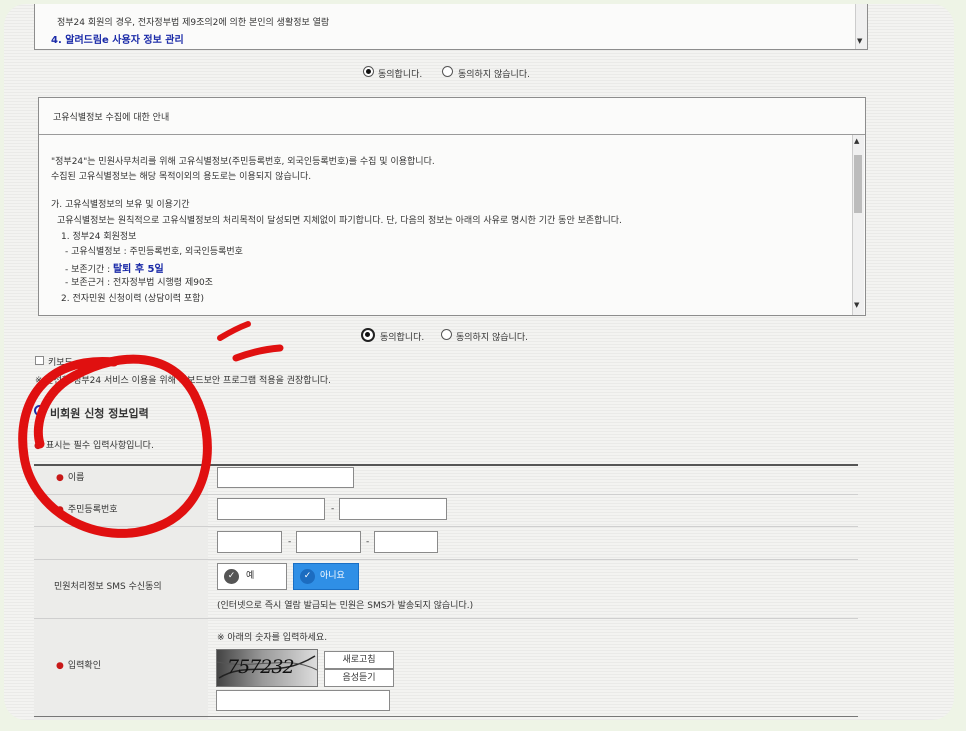 The image size is (966, 731). Describe the element at coordinates (89, 270) in the screenshot. I see `retention-label: - 보존기간 :` at that location.